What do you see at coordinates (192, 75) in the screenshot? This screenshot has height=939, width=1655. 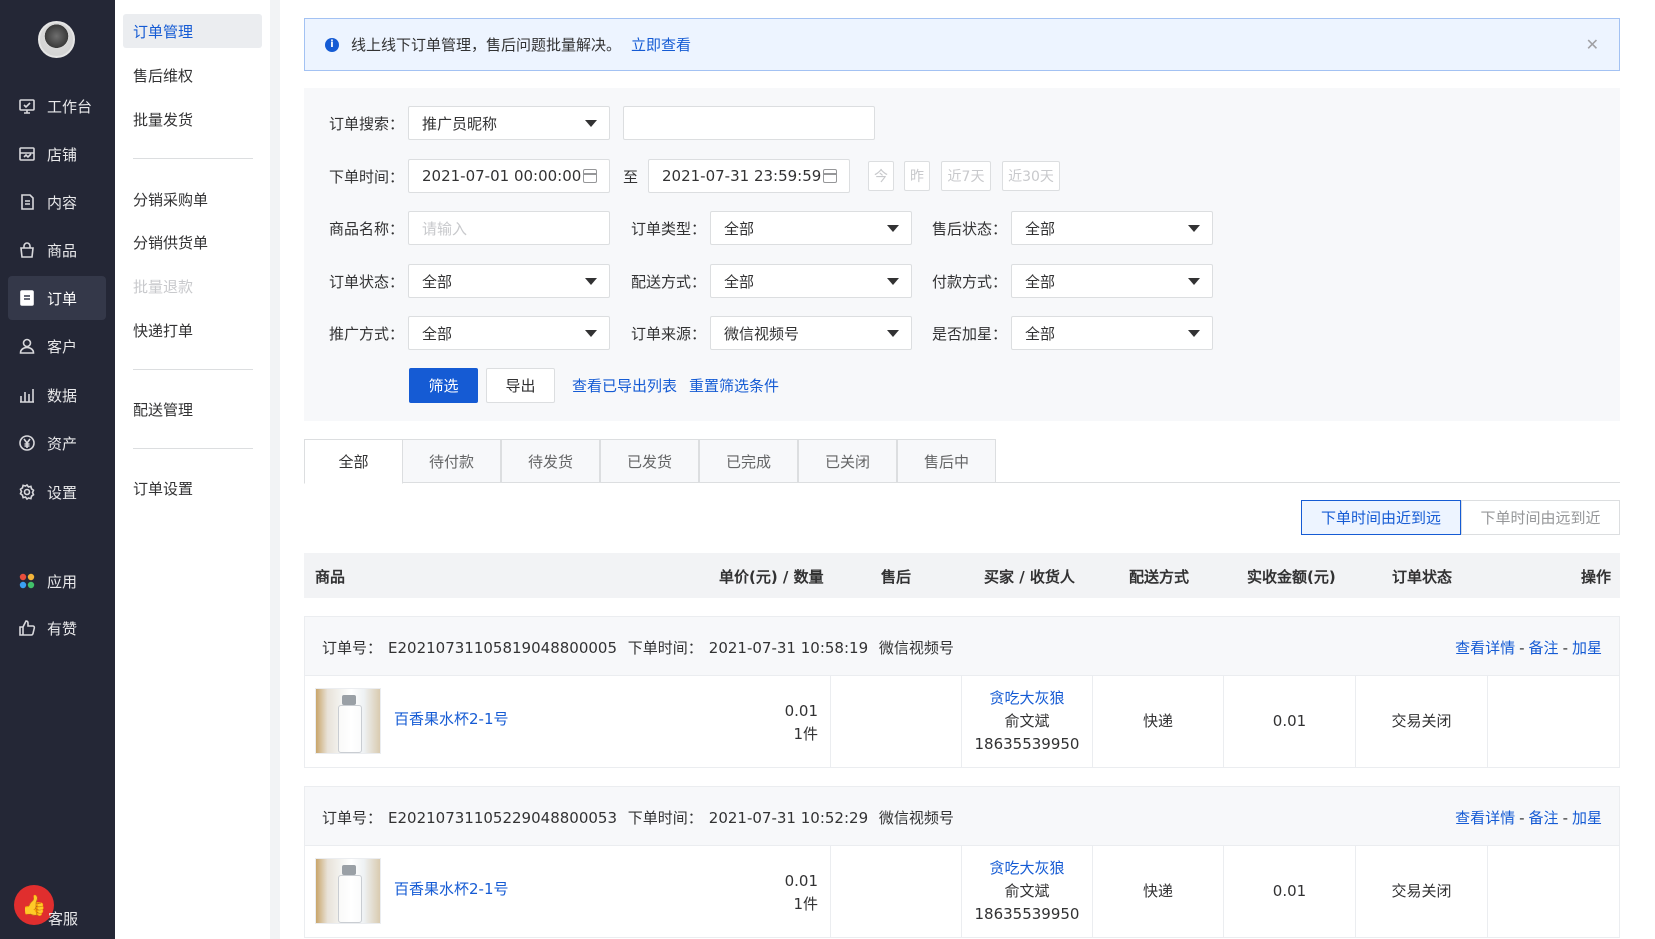 I see `submenu-aftersale: 售后维权` at bounding box center [192, 75].